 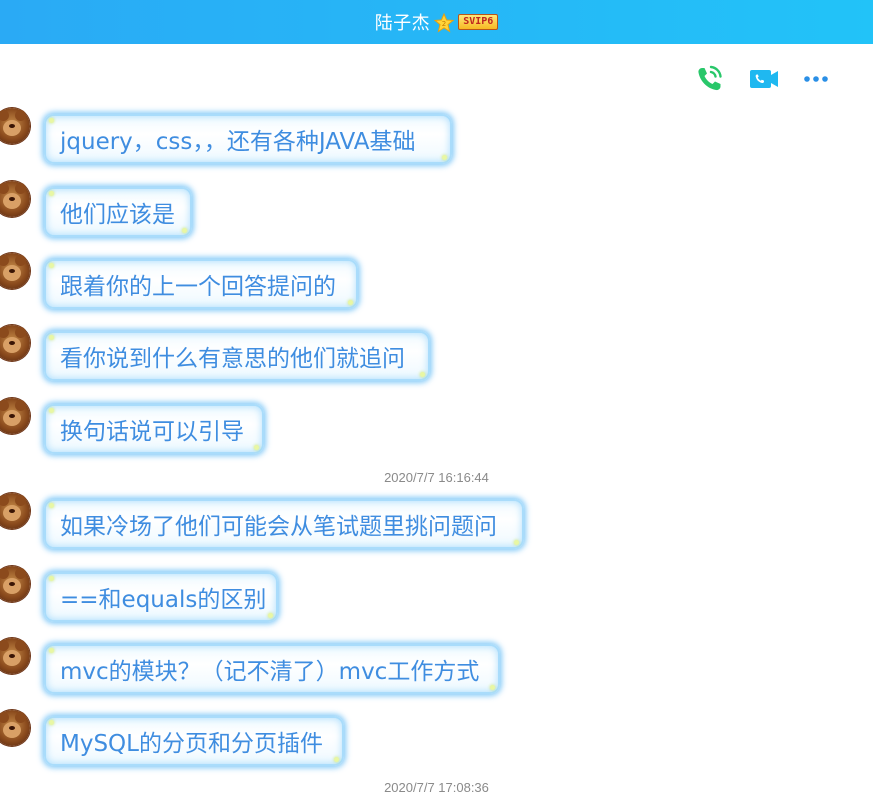 I want to click on message-bubble: 他们应该是, so click(x=118, y=212).